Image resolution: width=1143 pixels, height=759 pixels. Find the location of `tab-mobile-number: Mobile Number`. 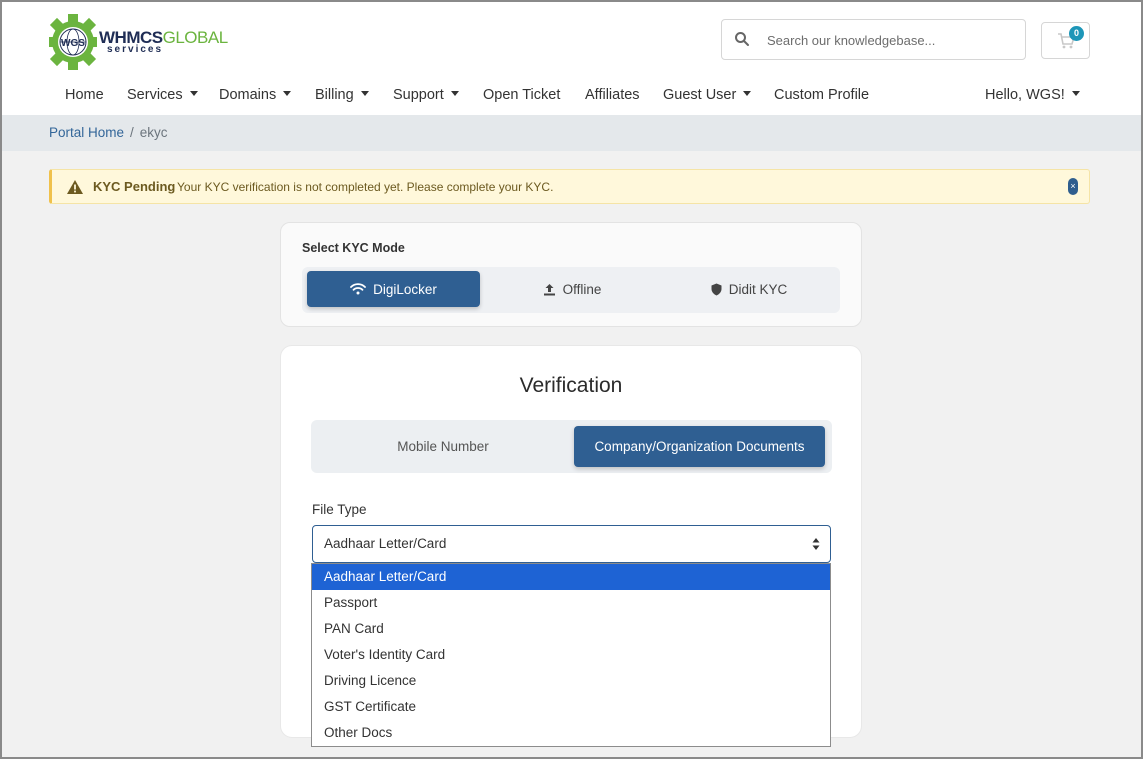

tab-mobile-number: Mobile Number is located at coordinates (443, 446).